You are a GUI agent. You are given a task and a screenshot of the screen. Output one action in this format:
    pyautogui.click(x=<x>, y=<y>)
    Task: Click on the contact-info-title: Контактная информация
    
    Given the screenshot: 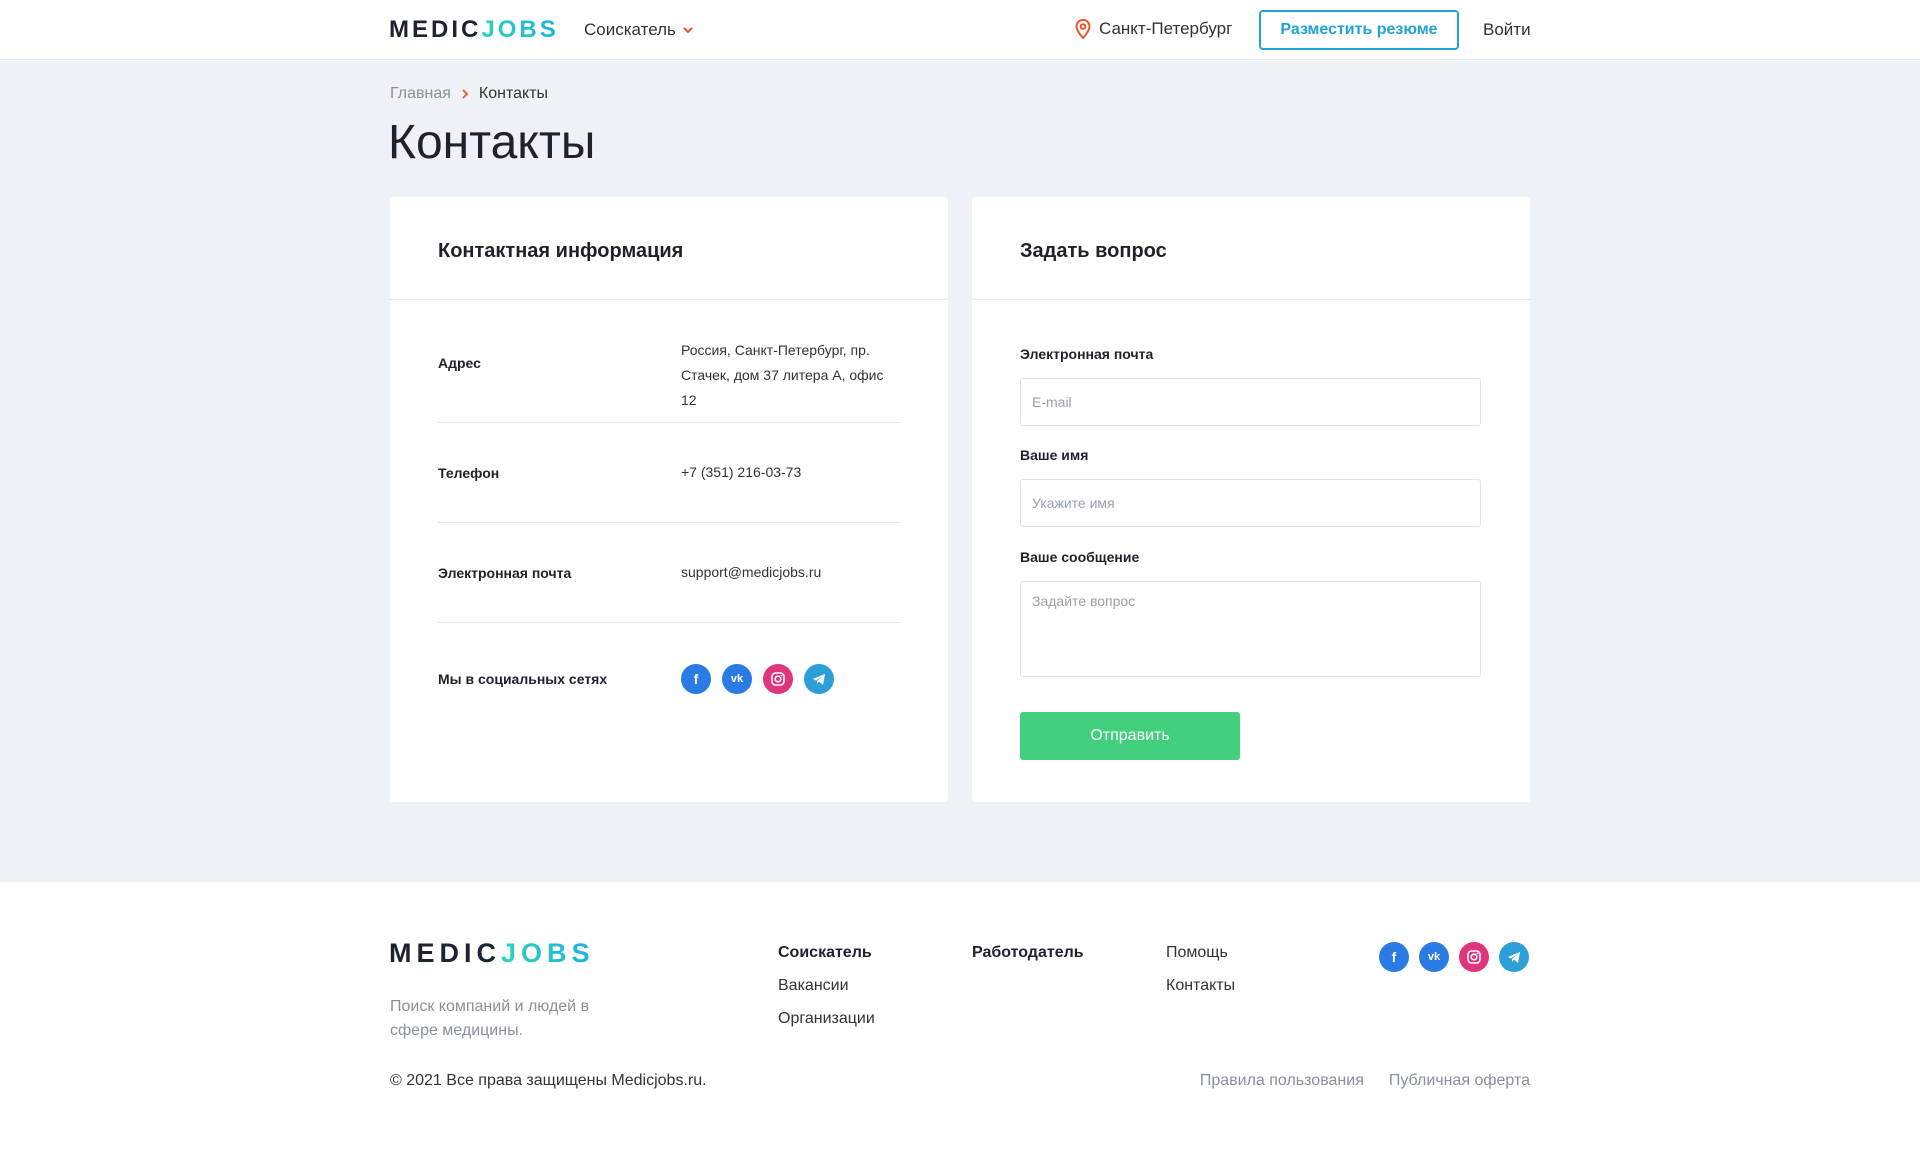 What is the action you would take?
    pyautogui.click(x=669, y=248)
    